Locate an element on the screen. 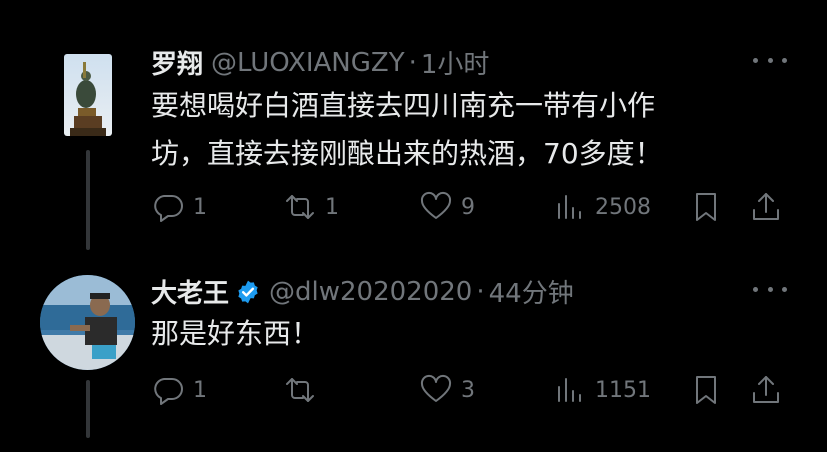 This screenshot has height=452, width=827. like-count: 9 is located at coordinates (468, 207).